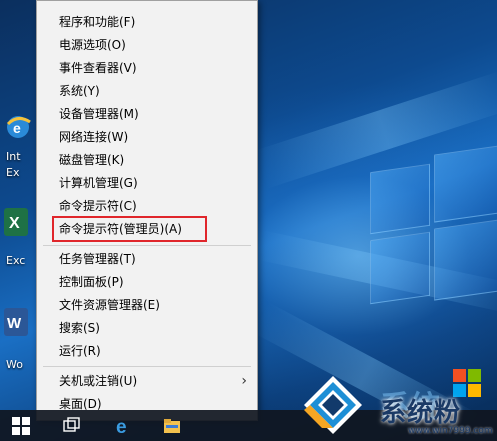 This screenshot has height=441, width=497. I want to click on menu-item-task-manager: 任务管理器(T), so click(147, 259).